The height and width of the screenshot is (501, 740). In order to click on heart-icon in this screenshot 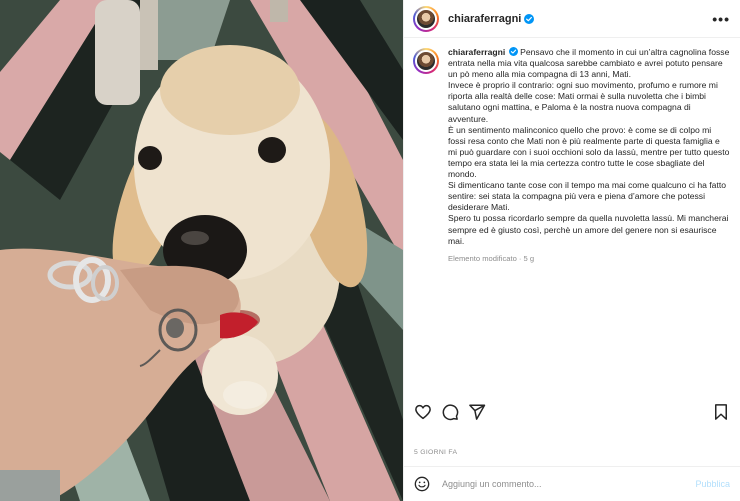, I will do `click(423, 412)`.